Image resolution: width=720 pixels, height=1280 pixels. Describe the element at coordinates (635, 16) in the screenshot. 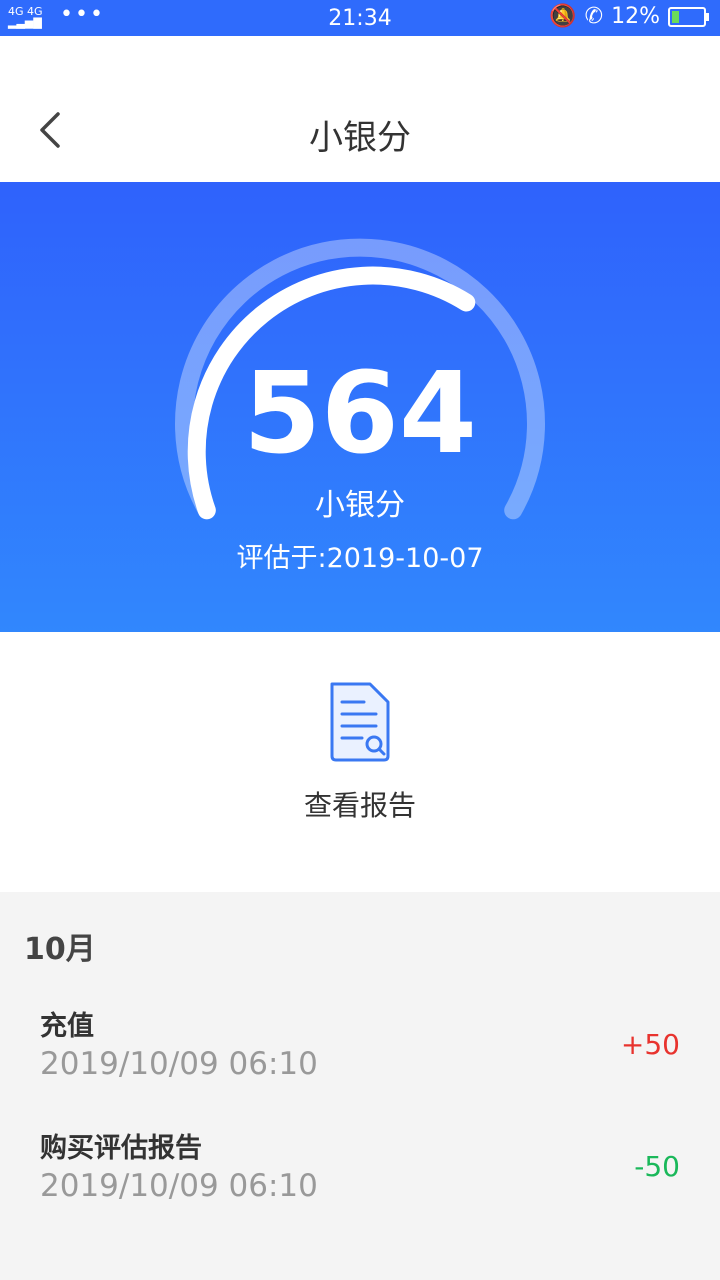

I see `battery-percent: 12%` at that location.